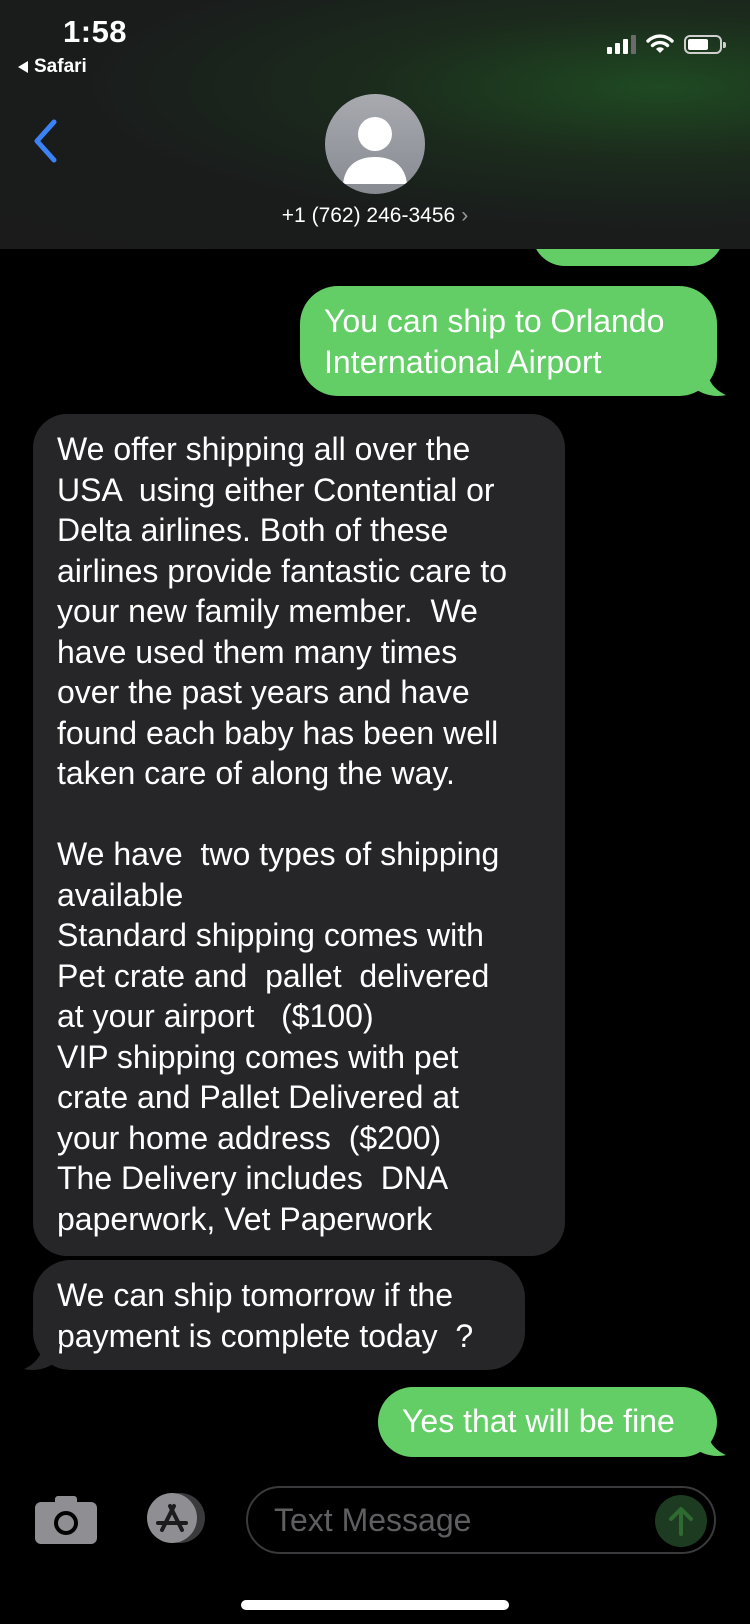  I want to click on contact-name: +1 (762) 246-3456, so click(368, 215).